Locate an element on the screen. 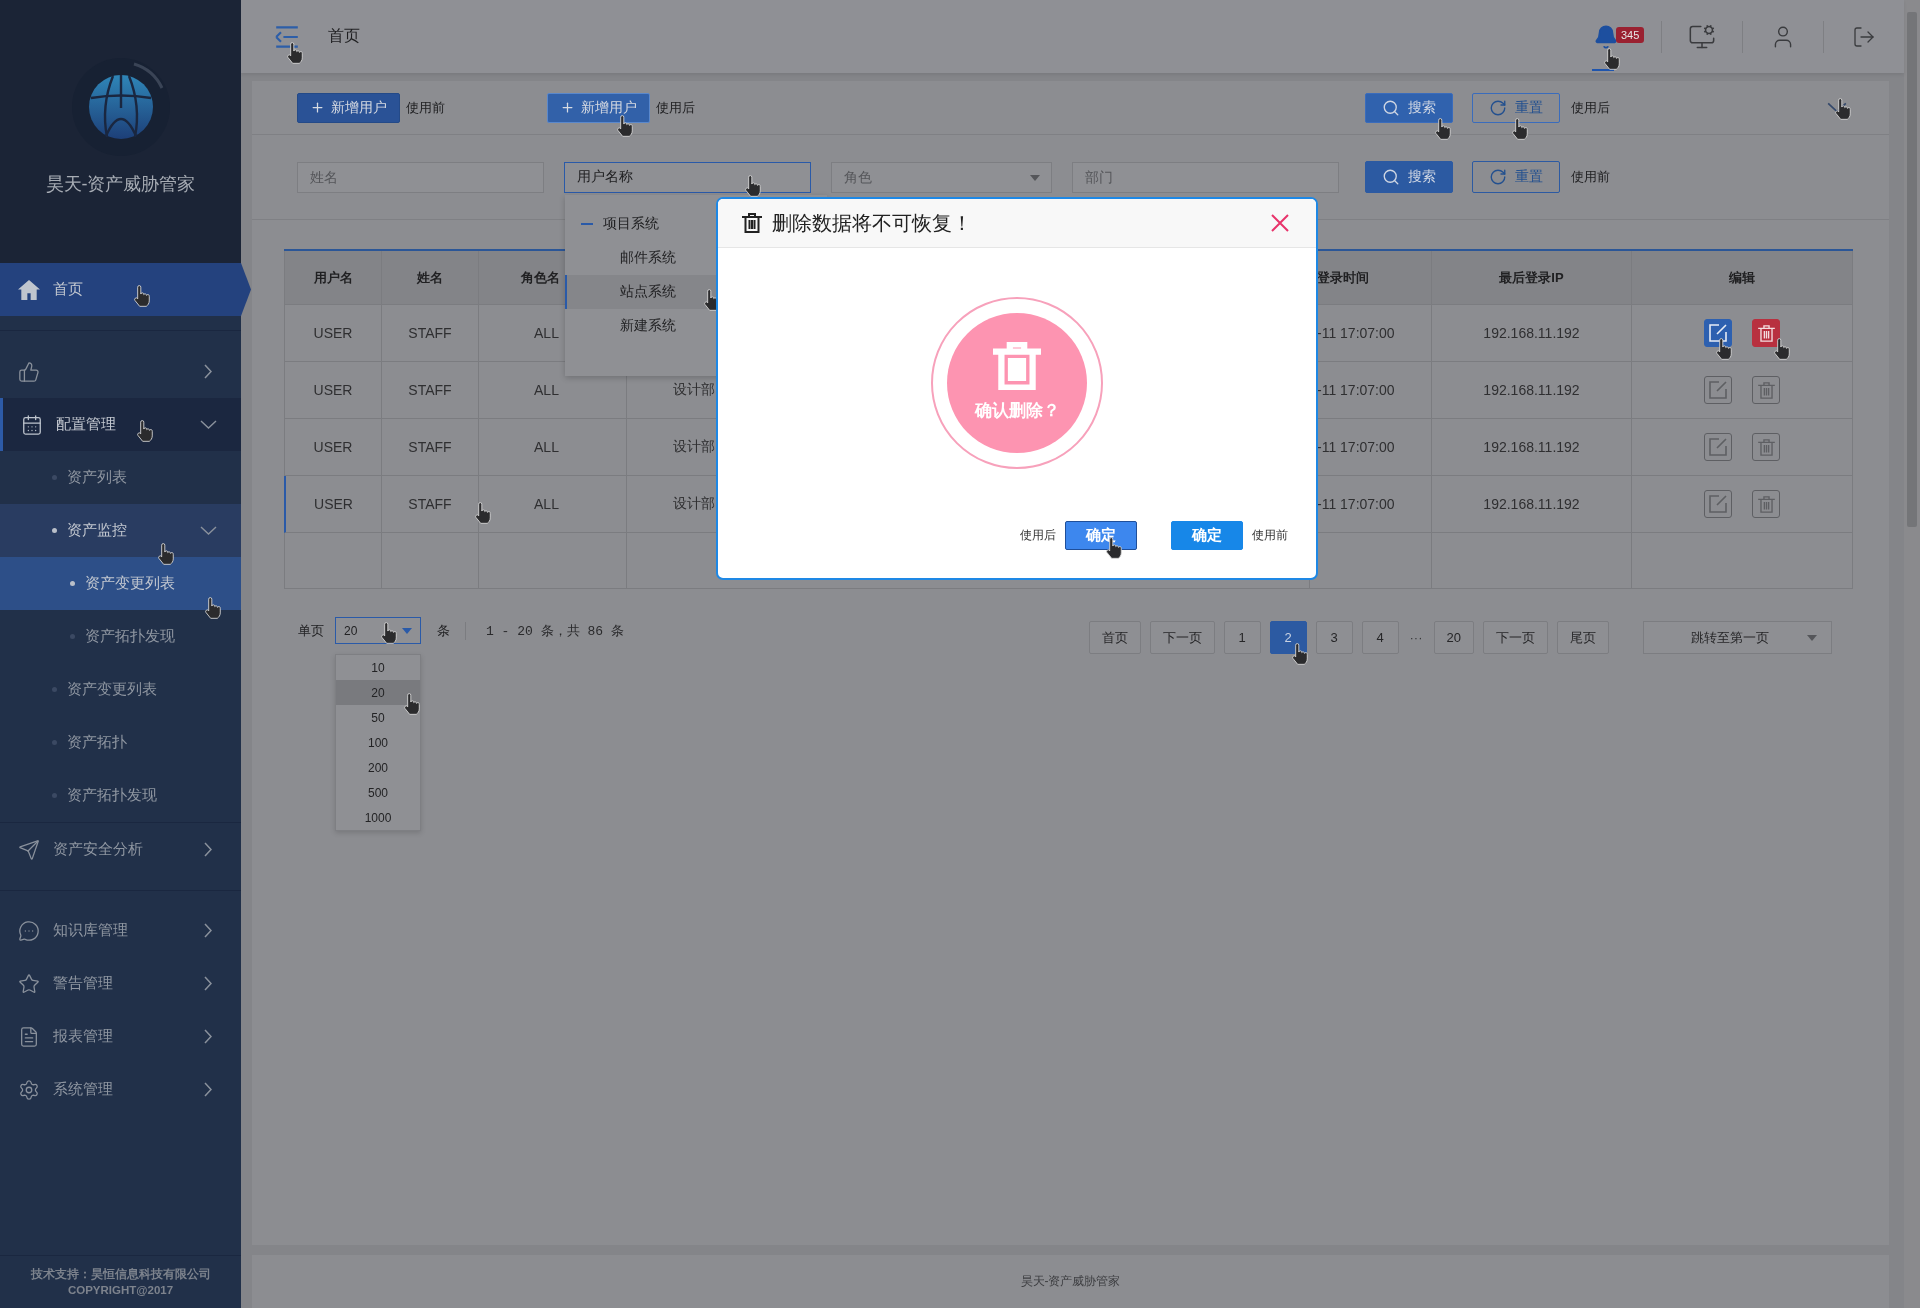 The image size is (1920, 1308). search-icon is located at coordinates (1391, 177).